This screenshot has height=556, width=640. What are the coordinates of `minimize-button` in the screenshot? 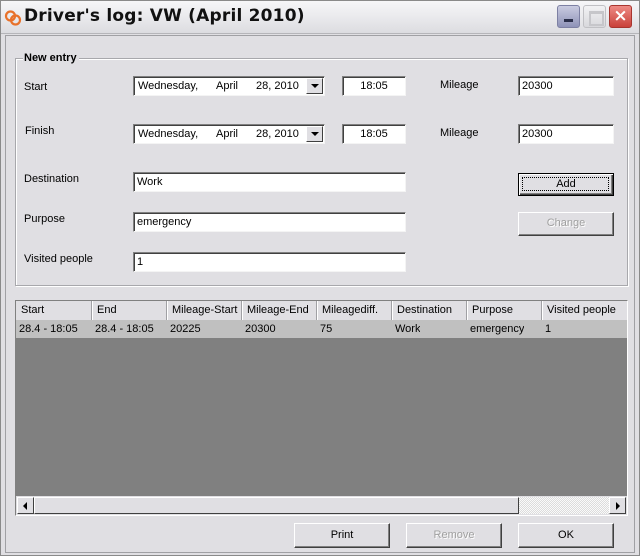 It's located at (568, 16).